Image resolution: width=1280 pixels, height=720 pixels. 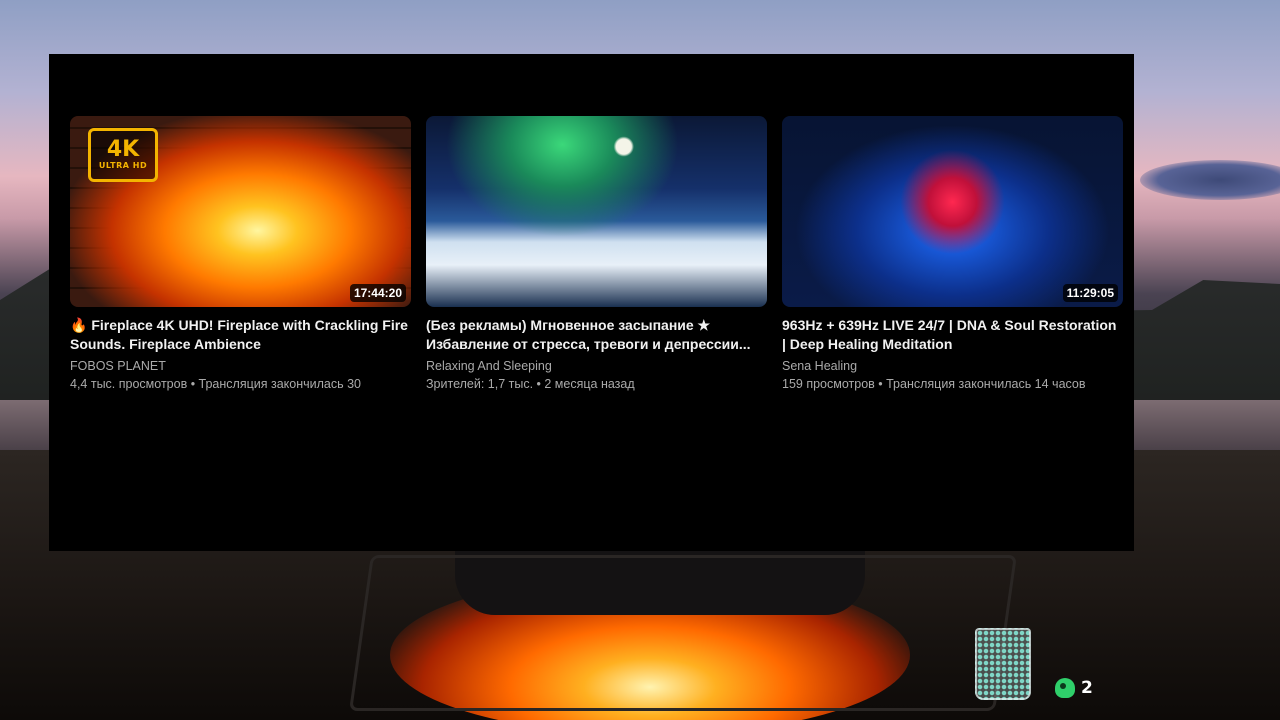 What do you see at coordinates (240, 366) in the screenshot?
I see `channel-name: FOBOS PLANET` at bounding box center [240, 366].